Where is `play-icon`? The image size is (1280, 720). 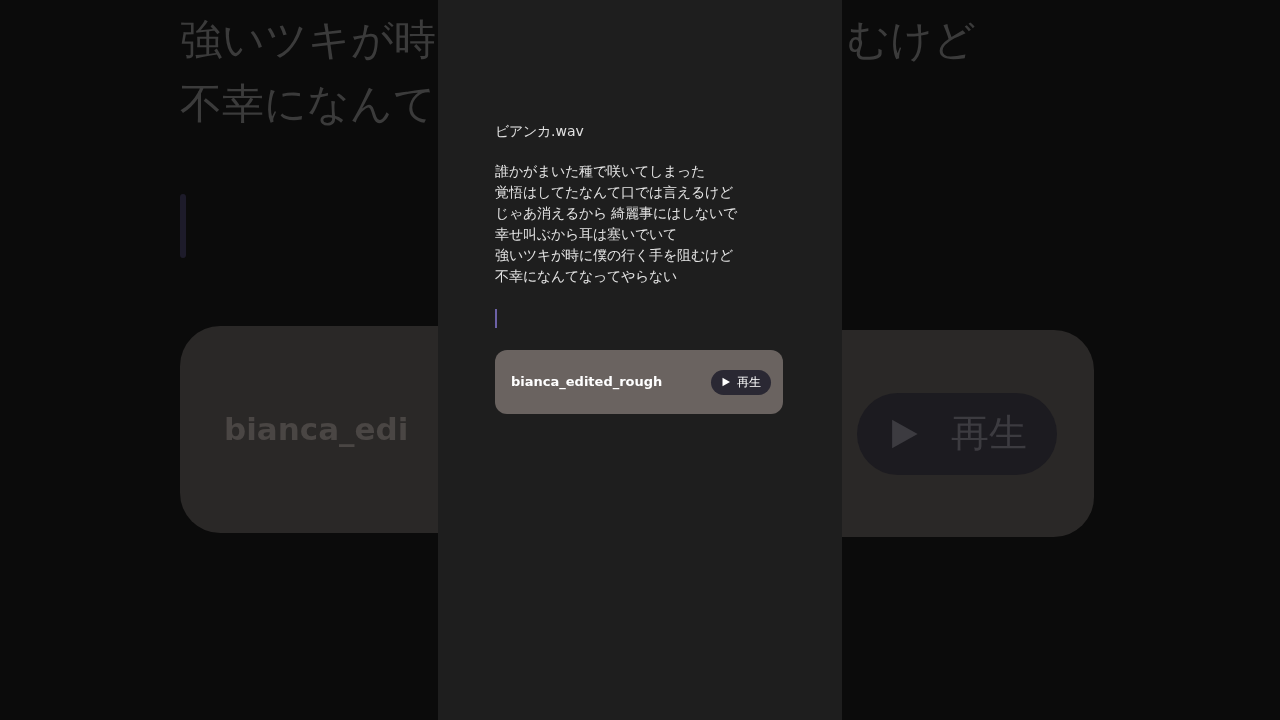 play-icon is located at coordinates (726, 382).